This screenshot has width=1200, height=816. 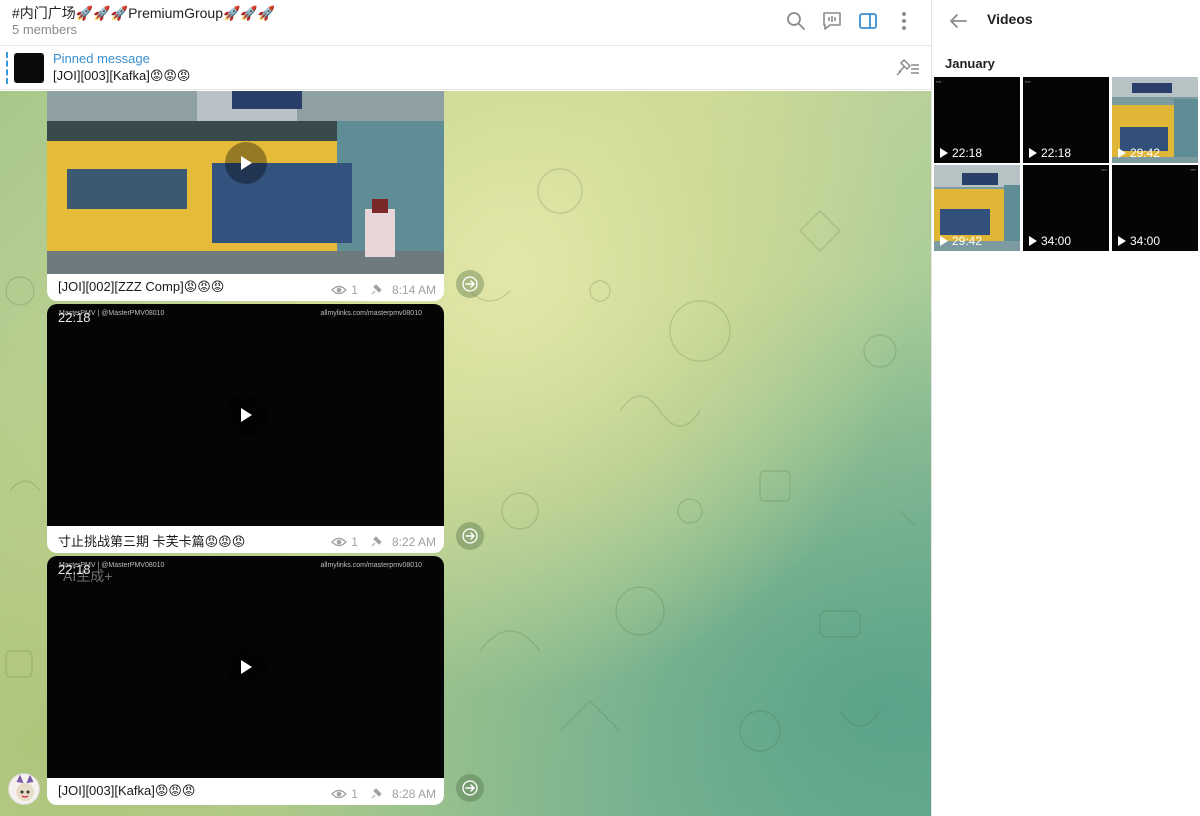 What do you see at coordinates (122, 75) in the screenshot?
I see `pinned-text: [JOI][003][Kafka]😡😡😡` at bounding box center [122, 75].